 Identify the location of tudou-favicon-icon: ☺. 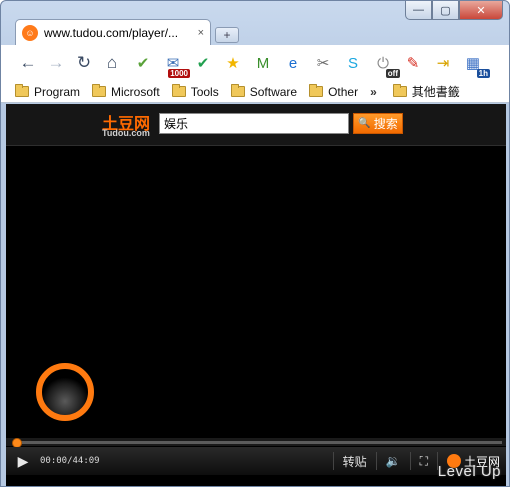
(30, 33).